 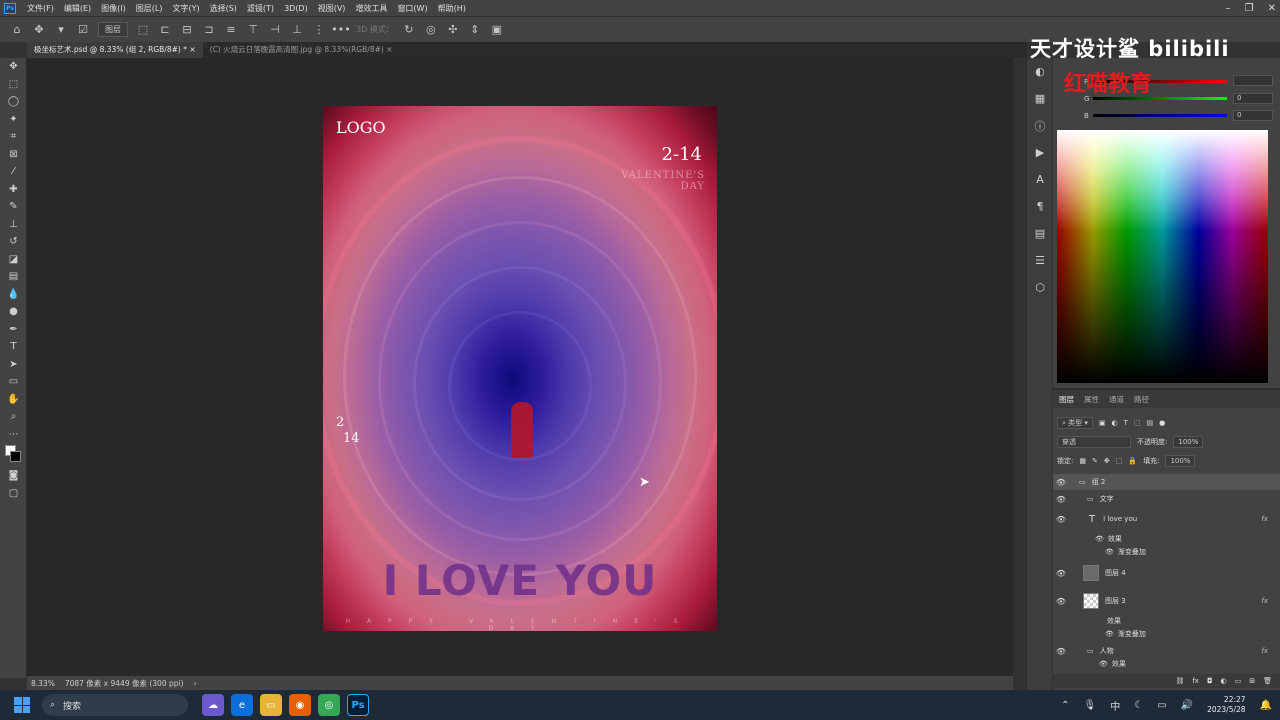 What do you see at coordinates (1040, 287) in the screenshot?
I see `3d-panel-icon: ⬡` at bounding box center [1040, 287].